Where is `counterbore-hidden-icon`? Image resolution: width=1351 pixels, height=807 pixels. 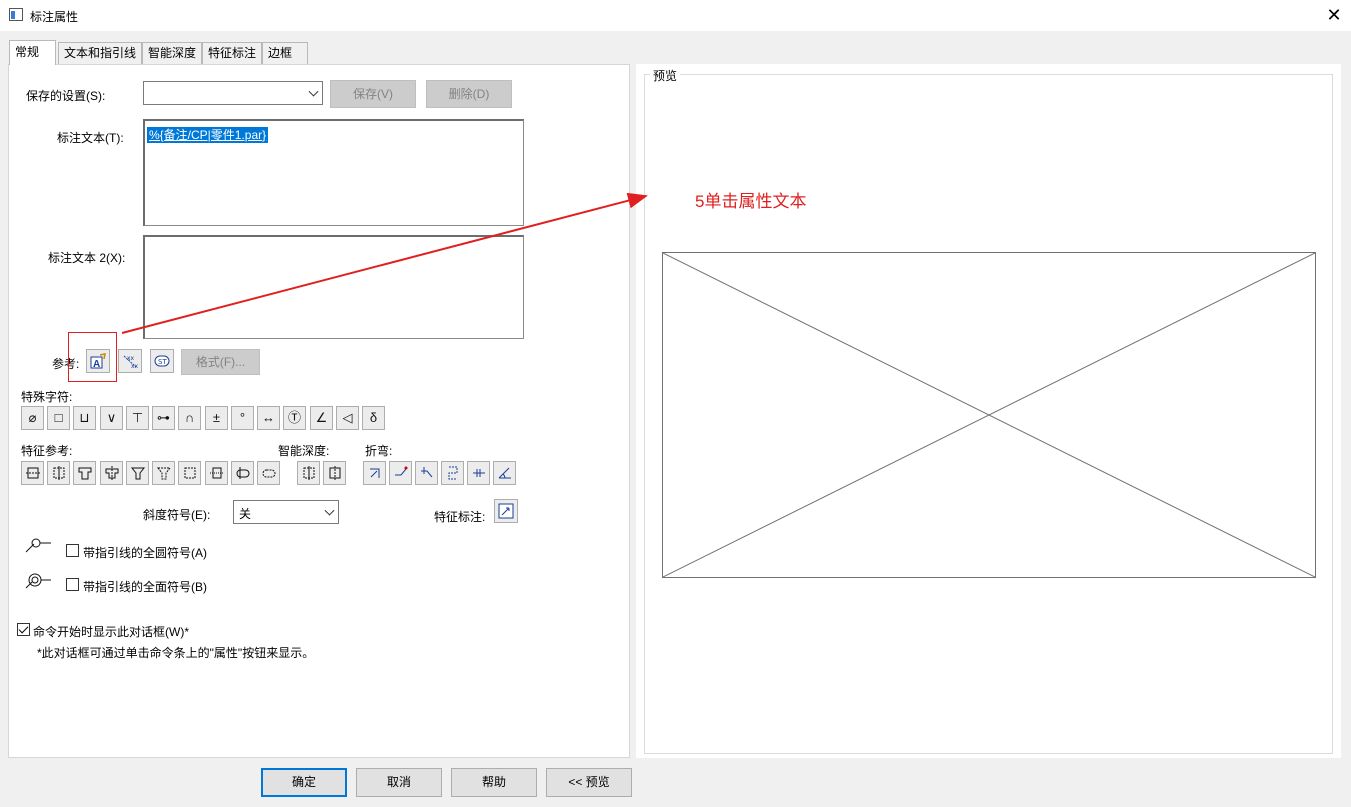
counterbore-hidden-icon is located at coordinates (58, 473).